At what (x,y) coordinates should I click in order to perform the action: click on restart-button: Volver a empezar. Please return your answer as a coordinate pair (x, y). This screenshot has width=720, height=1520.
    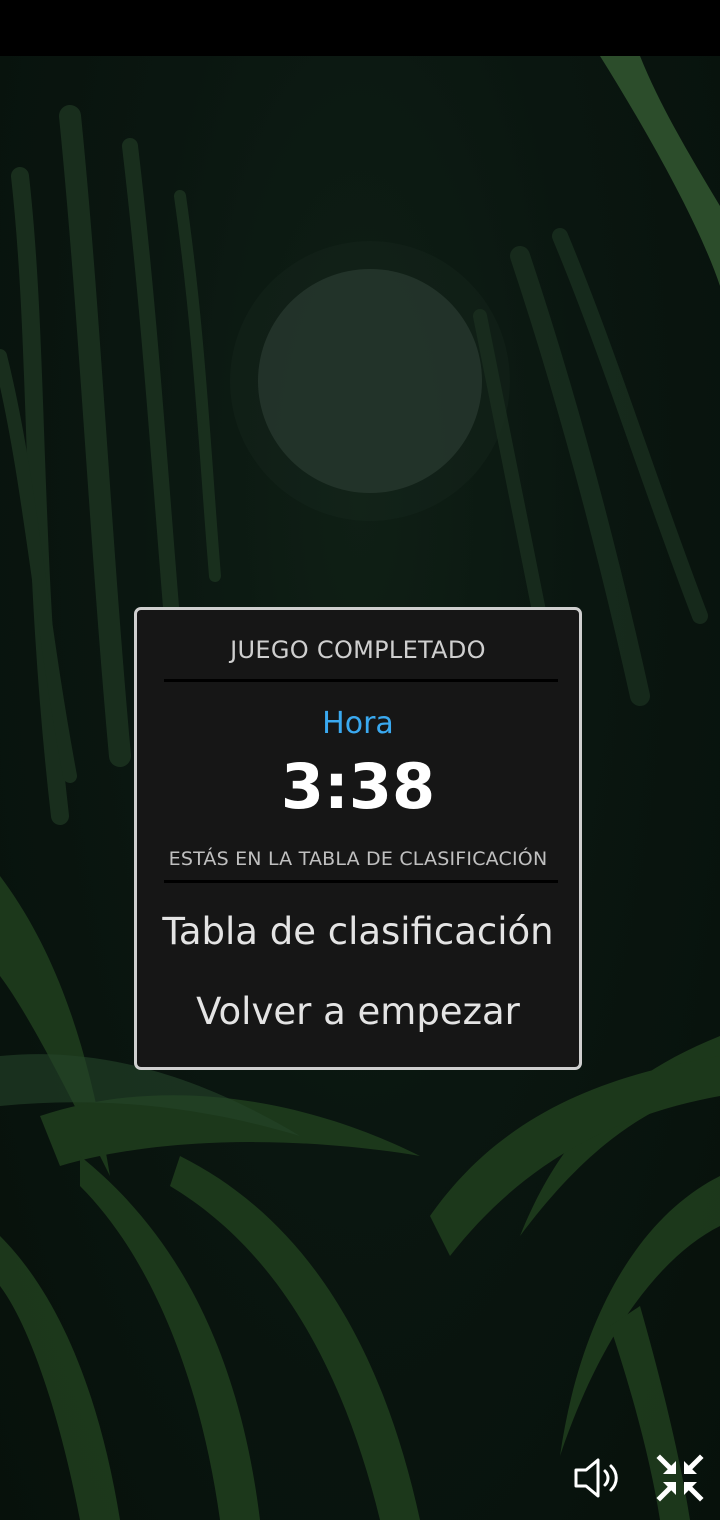
    Looking at the image, I should click on (358, 1011).